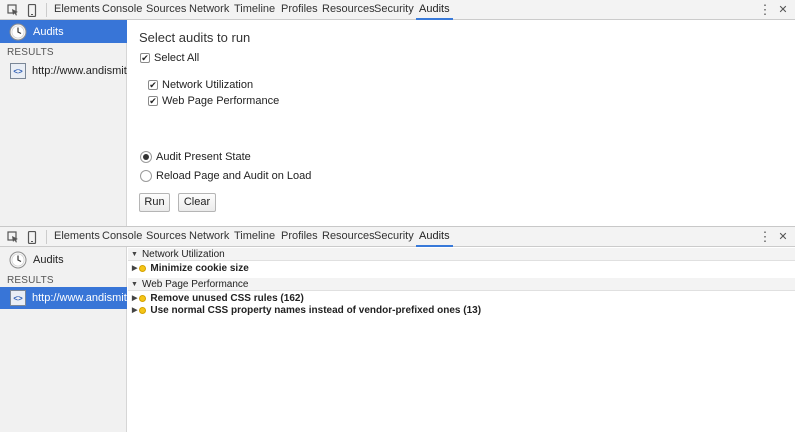  Describe the element at coordinates (221, 101) in the screenshot. I see `checkbox-label: Web Page Performance` at that location.